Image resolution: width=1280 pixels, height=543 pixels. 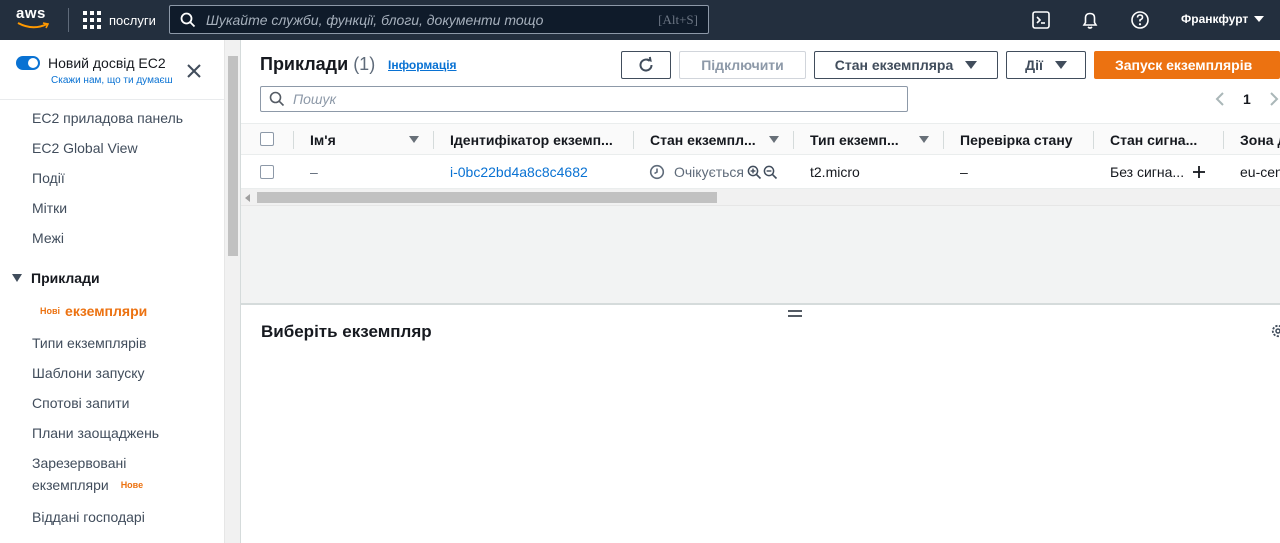 I want to click on zoom-out-icon, so click(x=770, y=172).